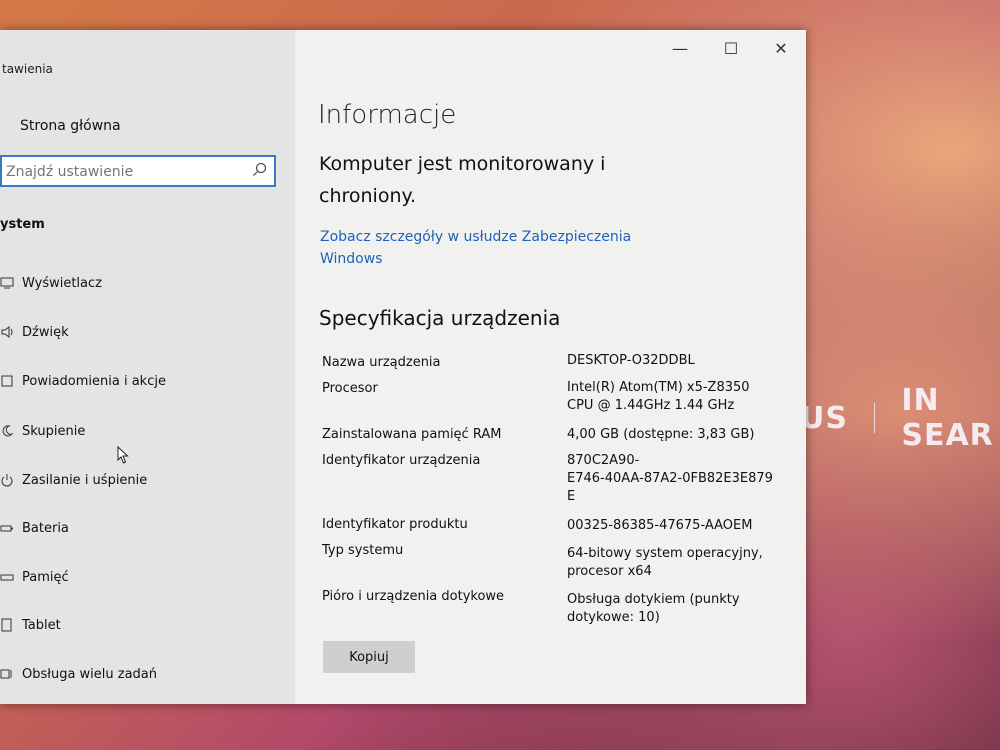 The width and height of the screenshot is (1000, 750). Describe the element at coordinates (94, 381) in the screenshot. I see `sidebar-item-label: Powiadomienia i akcje` at that location.